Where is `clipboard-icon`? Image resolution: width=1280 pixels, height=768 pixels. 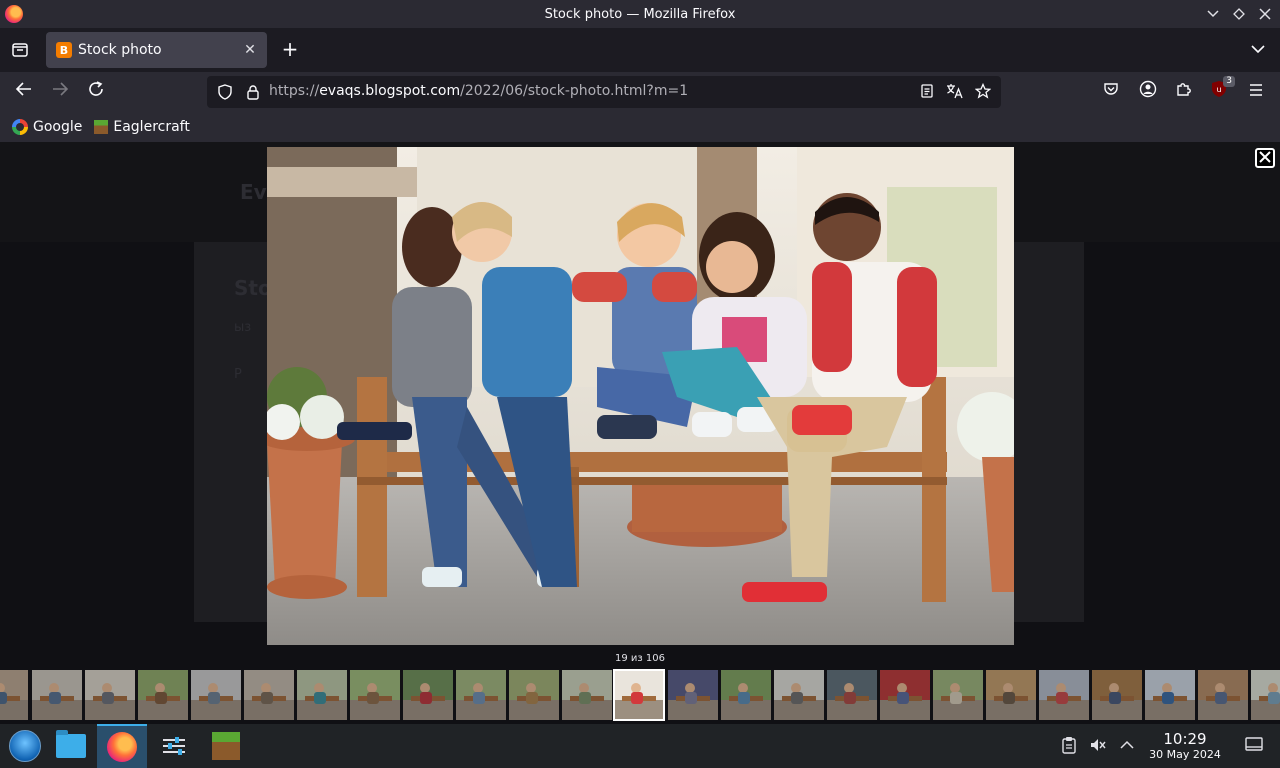
clipboard-icon is located at coordinates (1069, 746).